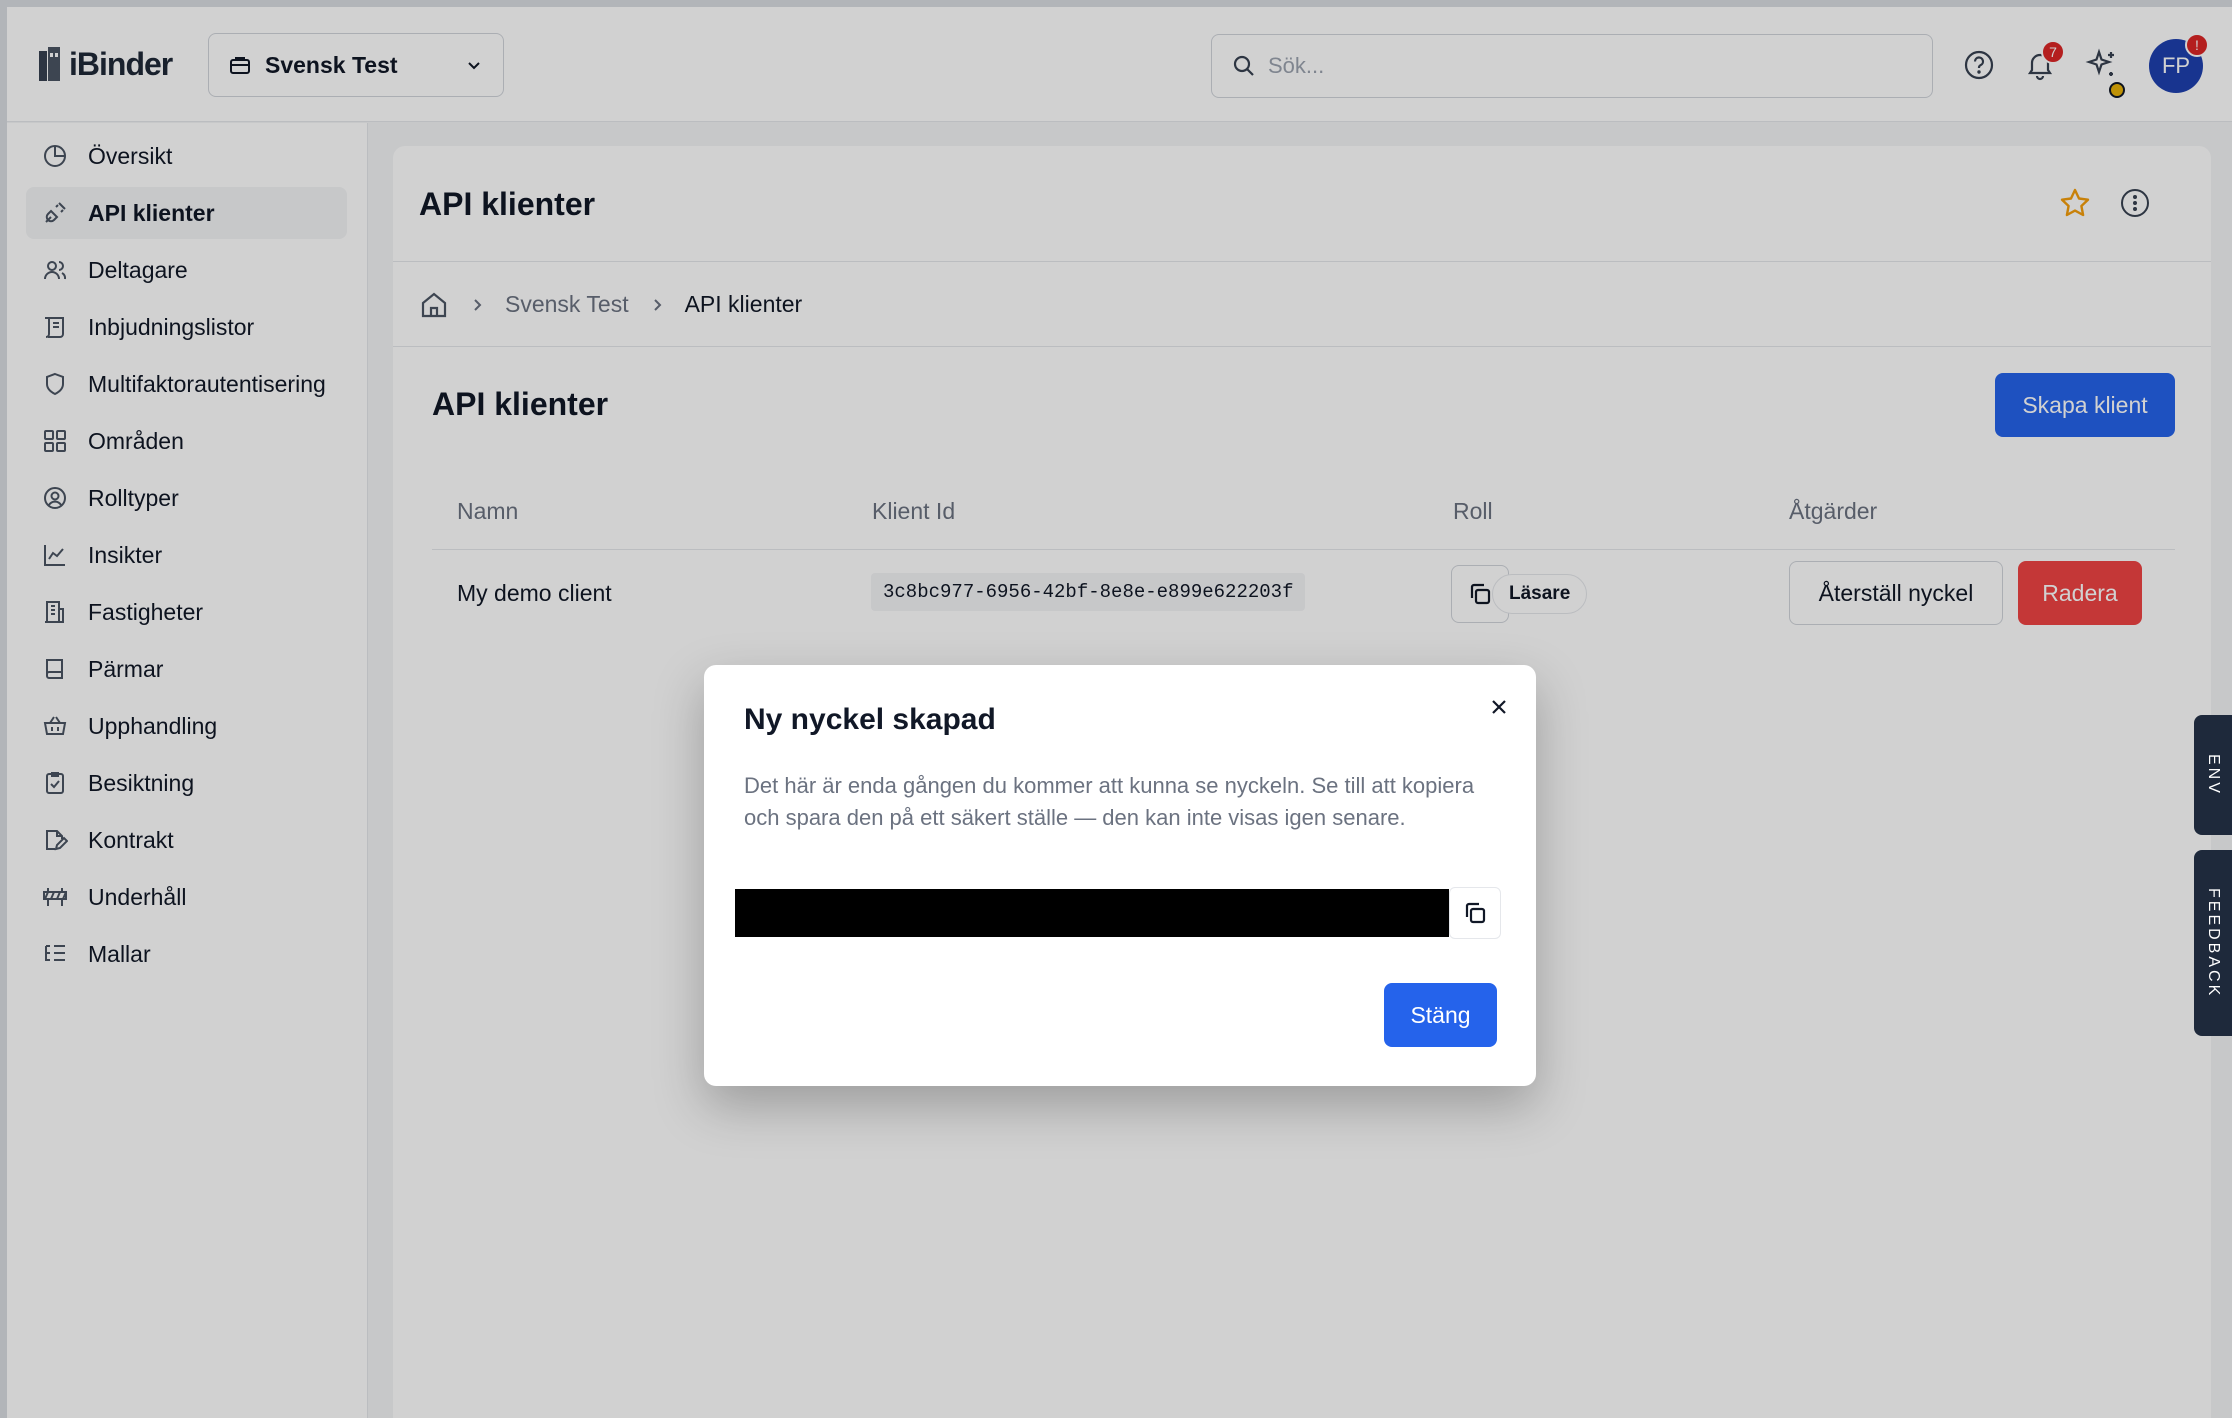  I want to click on secret-key-field, so click(1092, 913).